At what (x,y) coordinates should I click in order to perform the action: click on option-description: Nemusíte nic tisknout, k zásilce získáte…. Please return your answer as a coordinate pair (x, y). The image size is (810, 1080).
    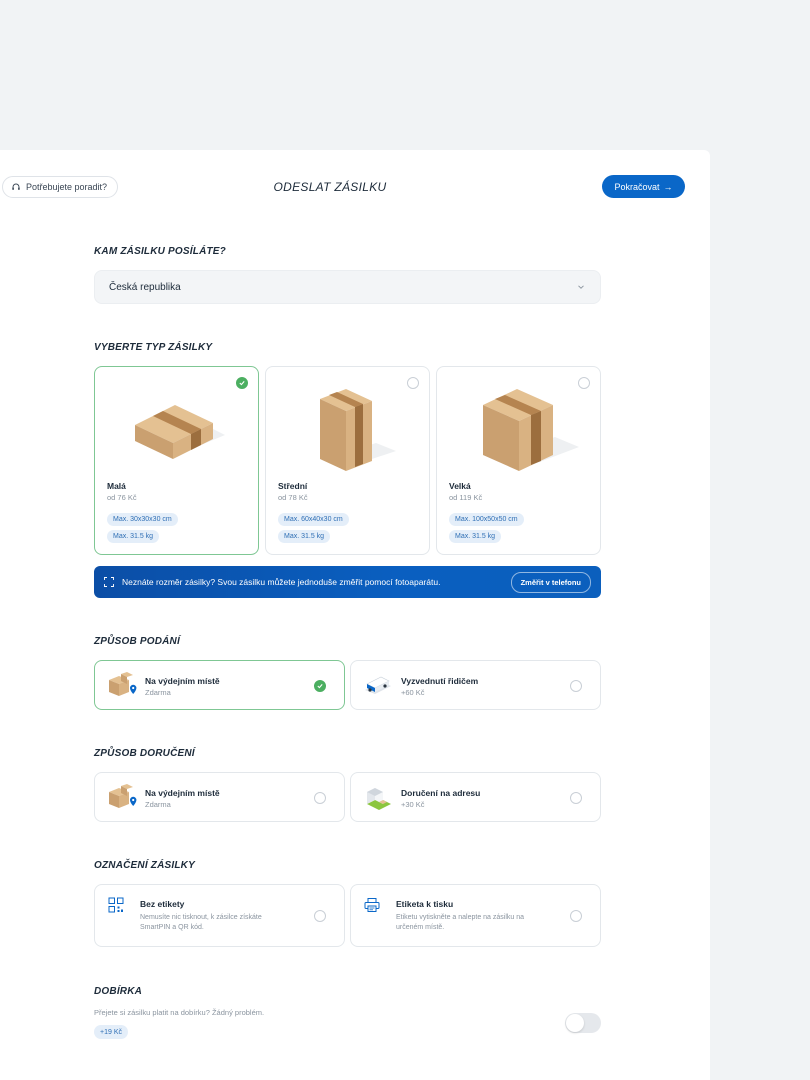
    Looking at the image, I should click on (201, 922).